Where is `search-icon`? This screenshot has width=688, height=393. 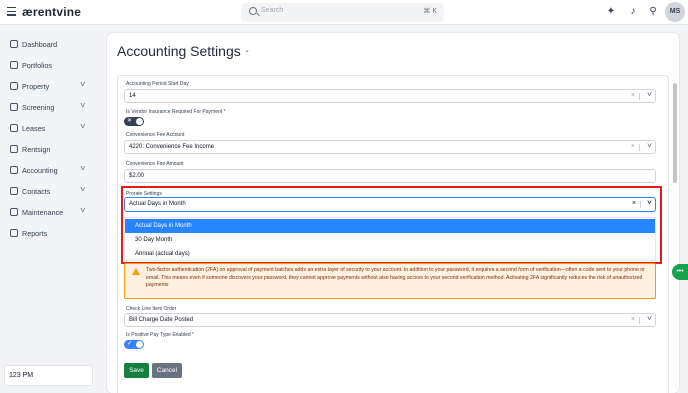
search-icon is located at coordinates (253, 11).